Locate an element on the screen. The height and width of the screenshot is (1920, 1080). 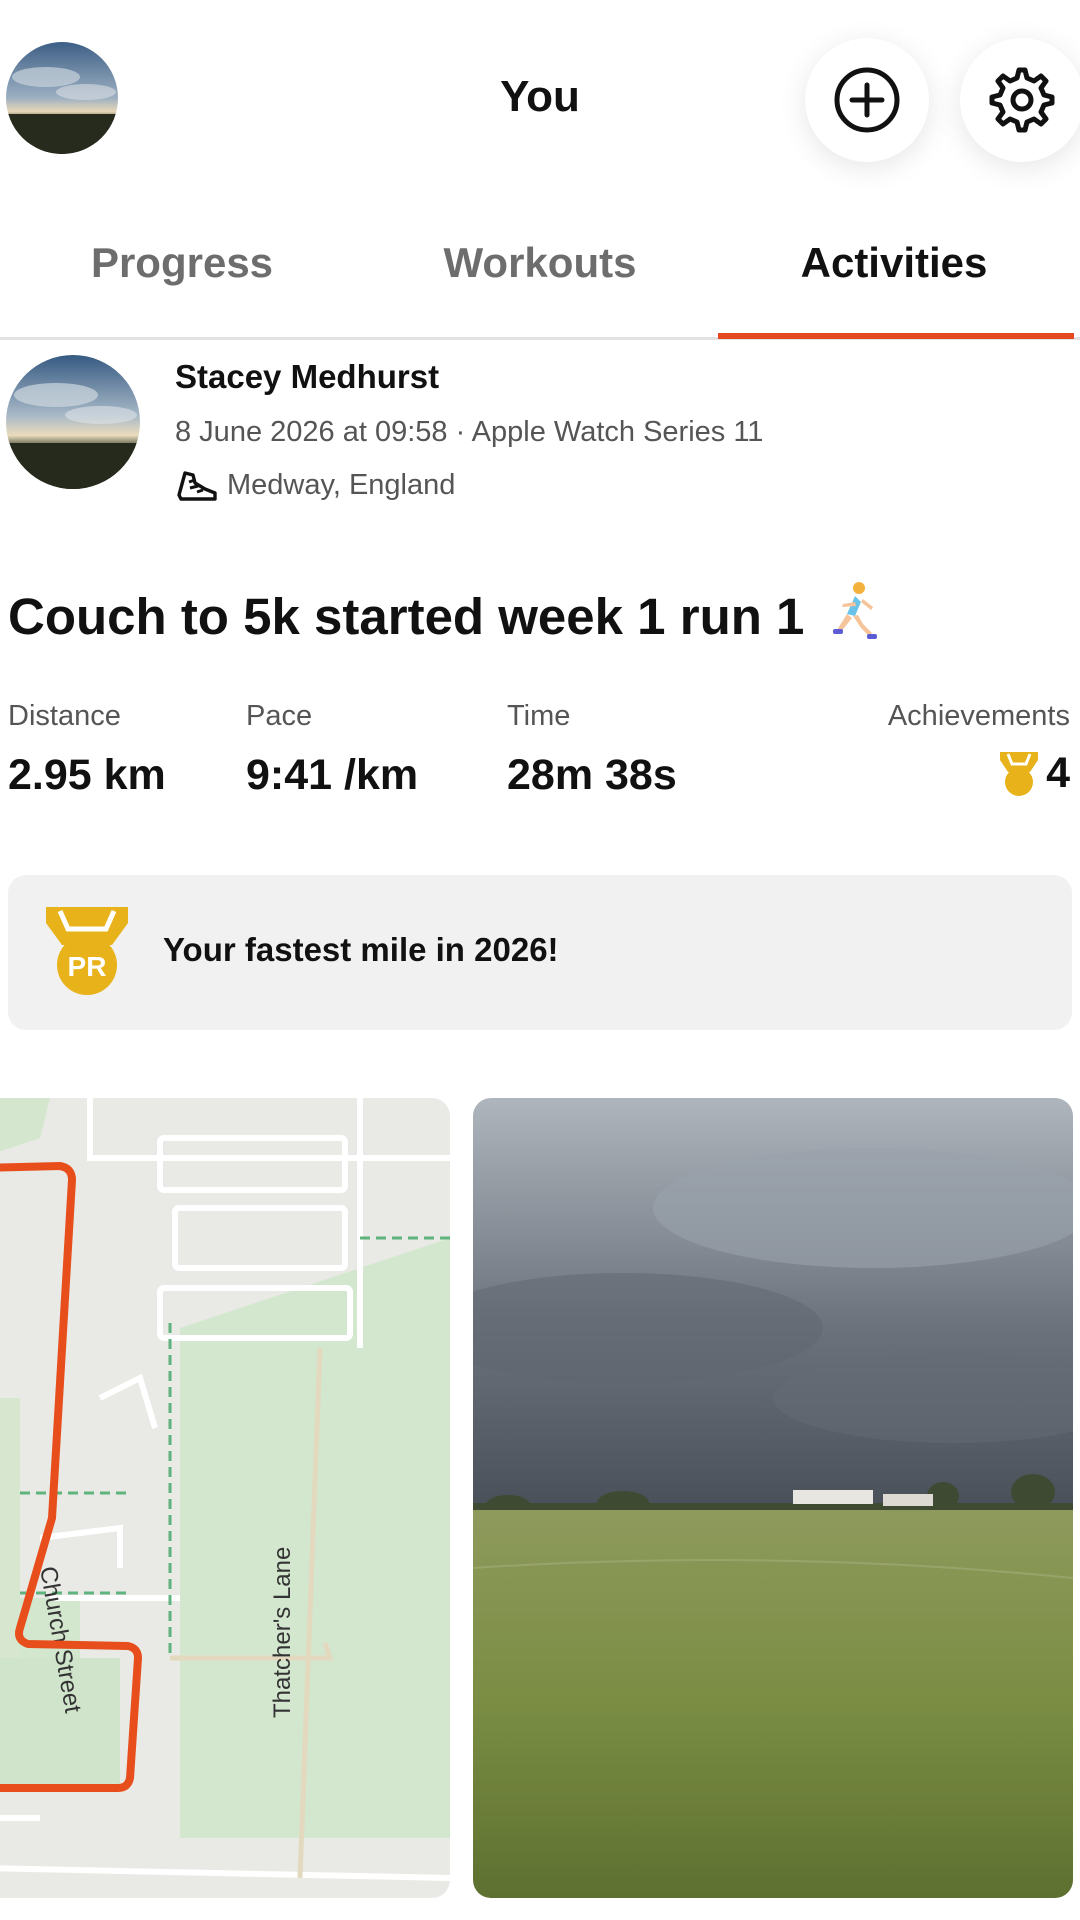
stat-value: 2.95 km is located at coordinates (87, 775).